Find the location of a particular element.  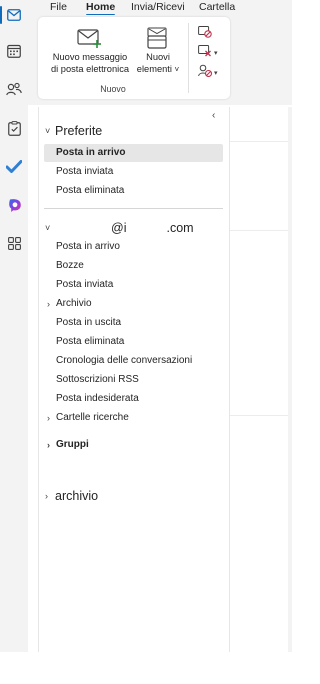

menu-bar: File Home Invia/Ricevi Cartella is located at coordinates (160, 8).